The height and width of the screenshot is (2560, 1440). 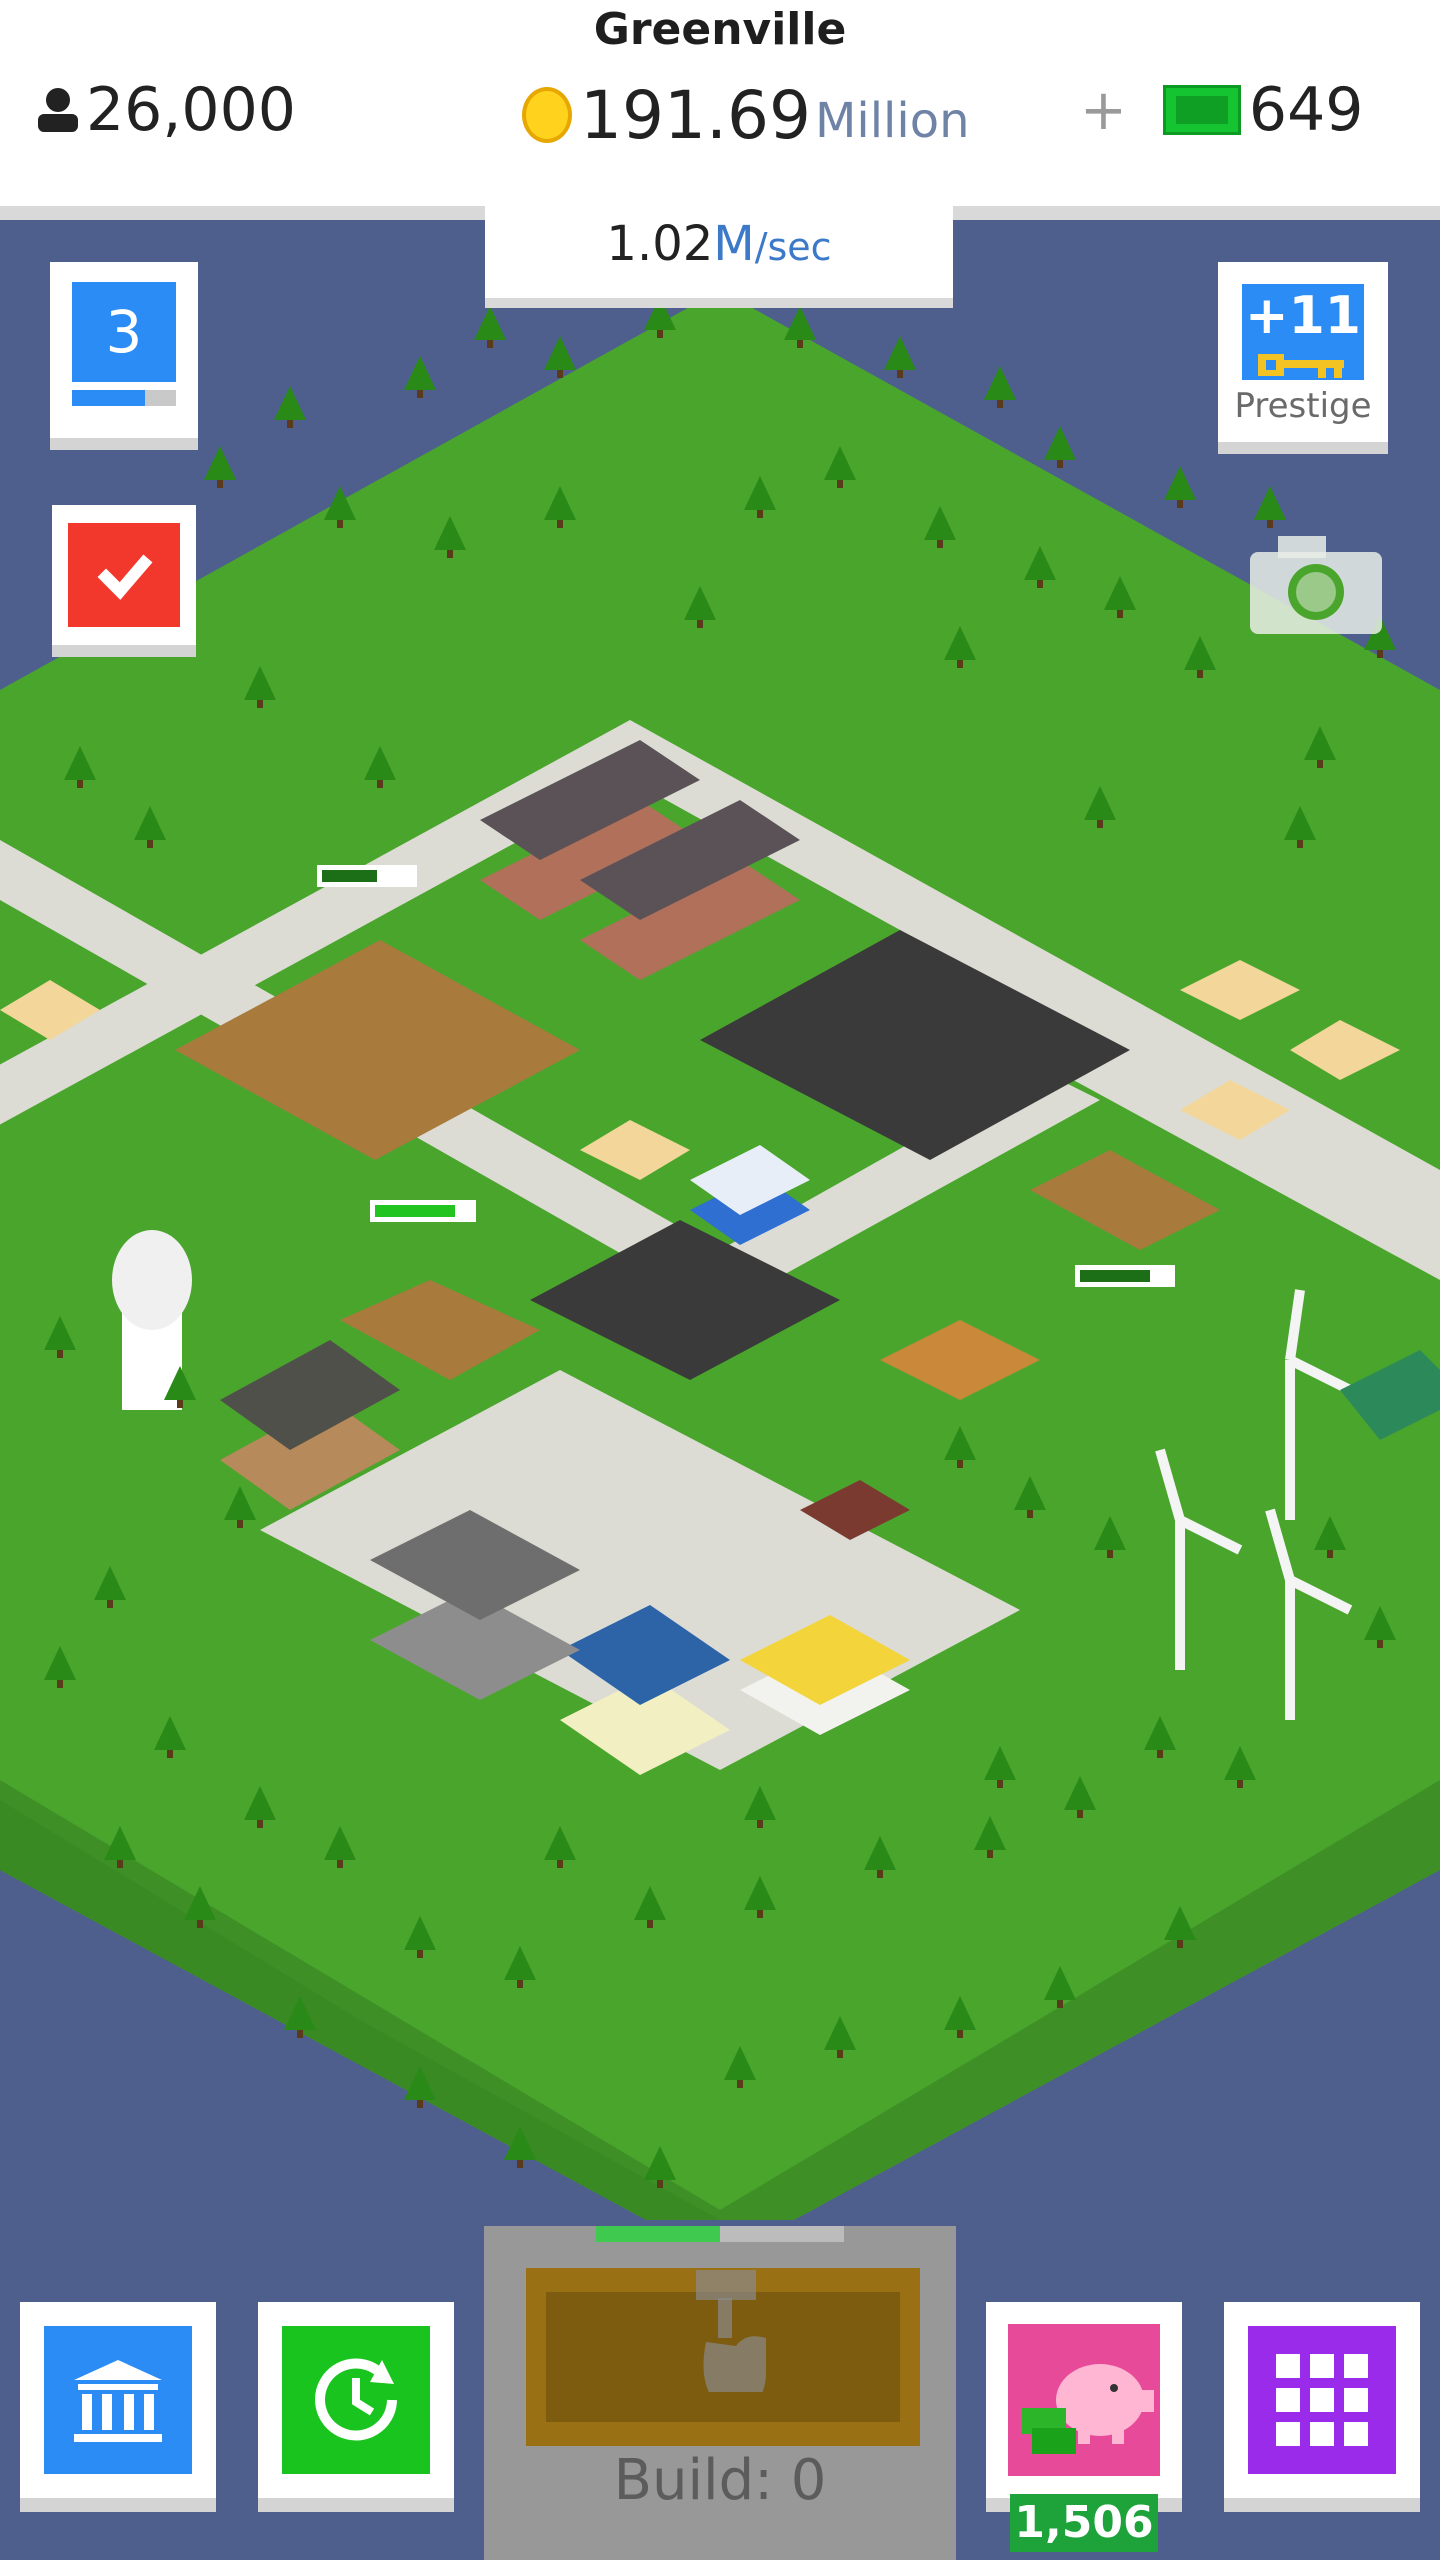 I want to click on build-panel: Build: 0, so click(x=720, y=2393).